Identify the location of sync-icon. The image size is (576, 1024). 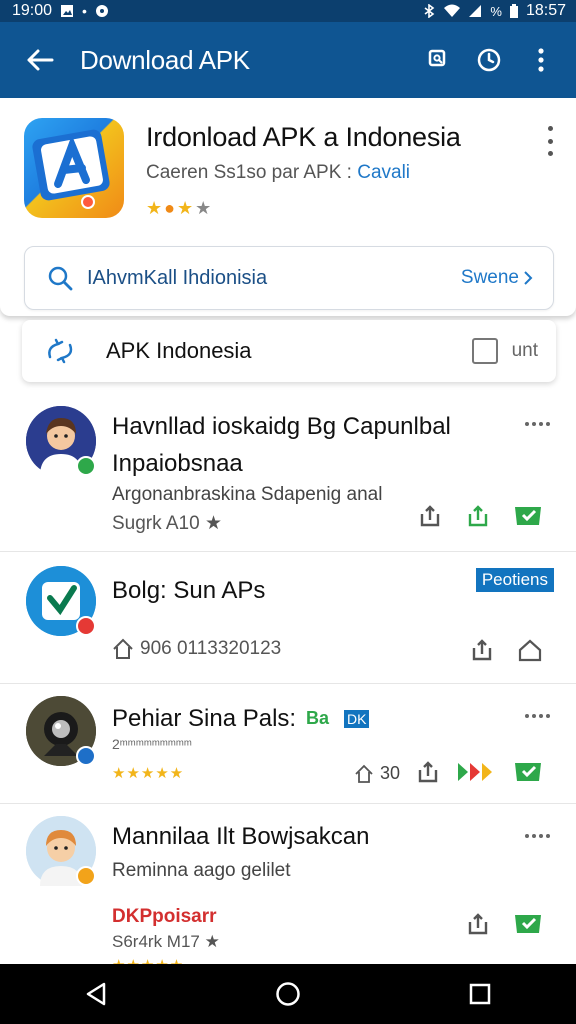
(60, 351).